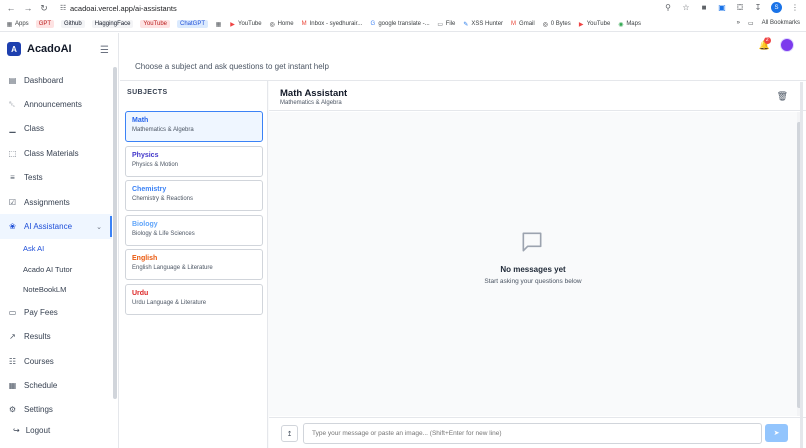 This screenshot has width=806, height=448. I want to click on sidebar-scrollbar, so click(115, 233).